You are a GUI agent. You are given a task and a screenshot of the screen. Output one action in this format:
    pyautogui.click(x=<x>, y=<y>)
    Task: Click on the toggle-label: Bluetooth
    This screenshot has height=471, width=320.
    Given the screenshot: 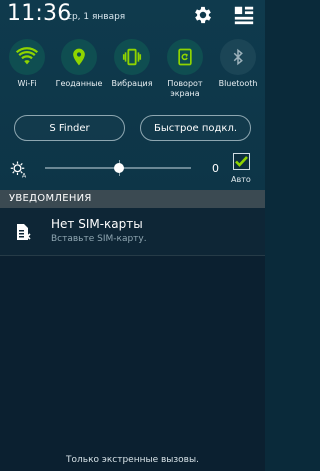 What is the action you would take?
    pyautogui.click(x=238, y=83)
    